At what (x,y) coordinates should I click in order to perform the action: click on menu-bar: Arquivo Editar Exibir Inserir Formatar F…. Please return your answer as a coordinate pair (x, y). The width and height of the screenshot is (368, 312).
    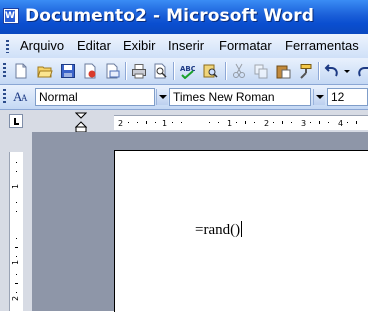
    Looking at the image, I should click on (184, 46).